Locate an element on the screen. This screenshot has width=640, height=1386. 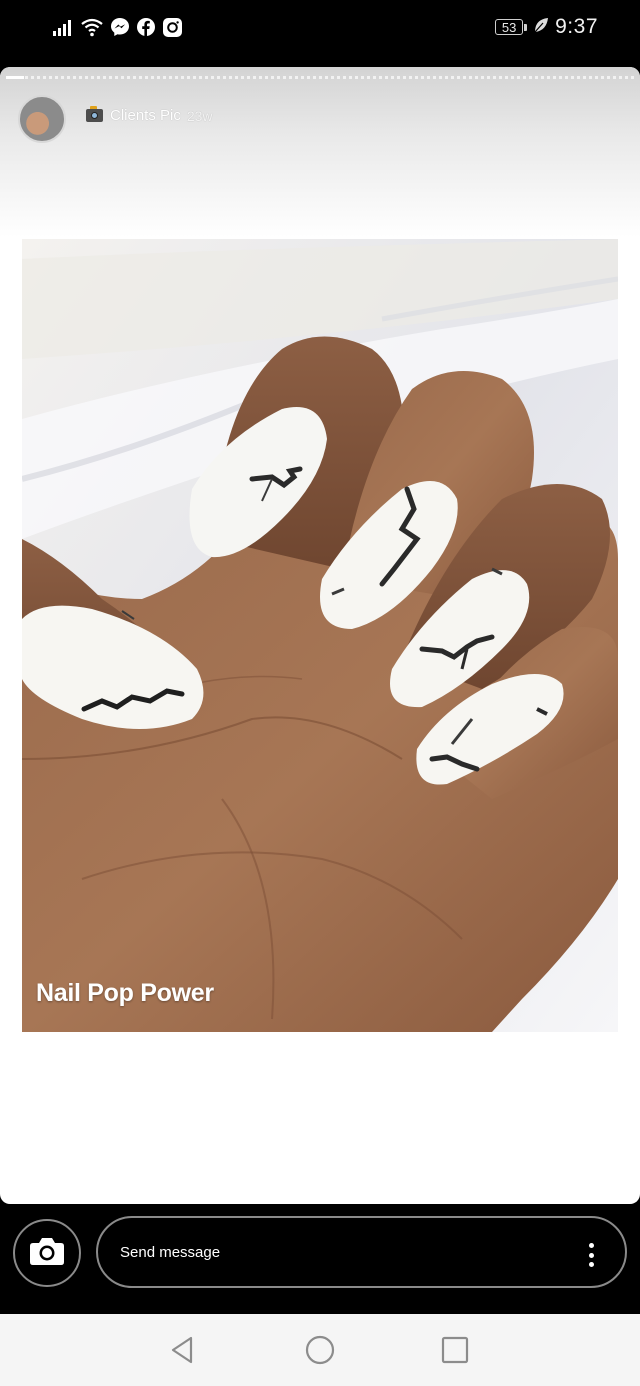
status-bar: 53 9:37 is located at coordinates (320, 28).